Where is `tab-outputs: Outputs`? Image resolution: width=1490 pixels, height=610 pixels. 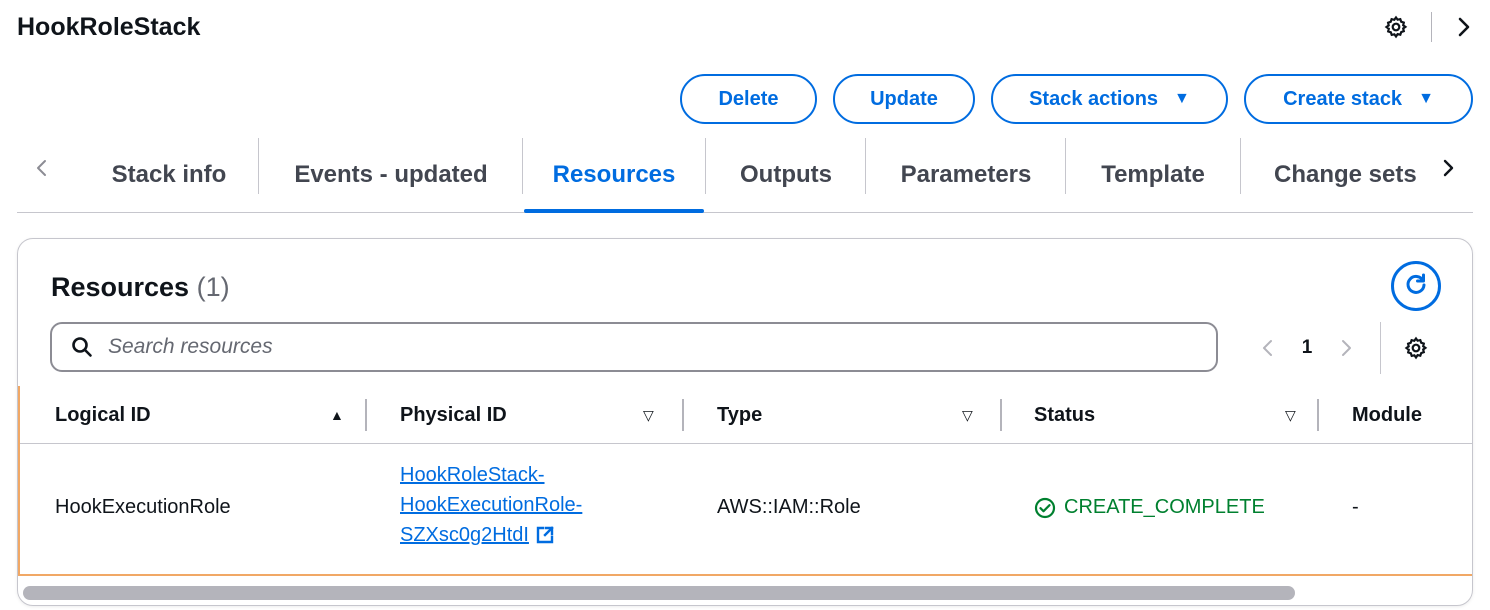
tab-outputs: Outputs is located at coordinates (786, 175).